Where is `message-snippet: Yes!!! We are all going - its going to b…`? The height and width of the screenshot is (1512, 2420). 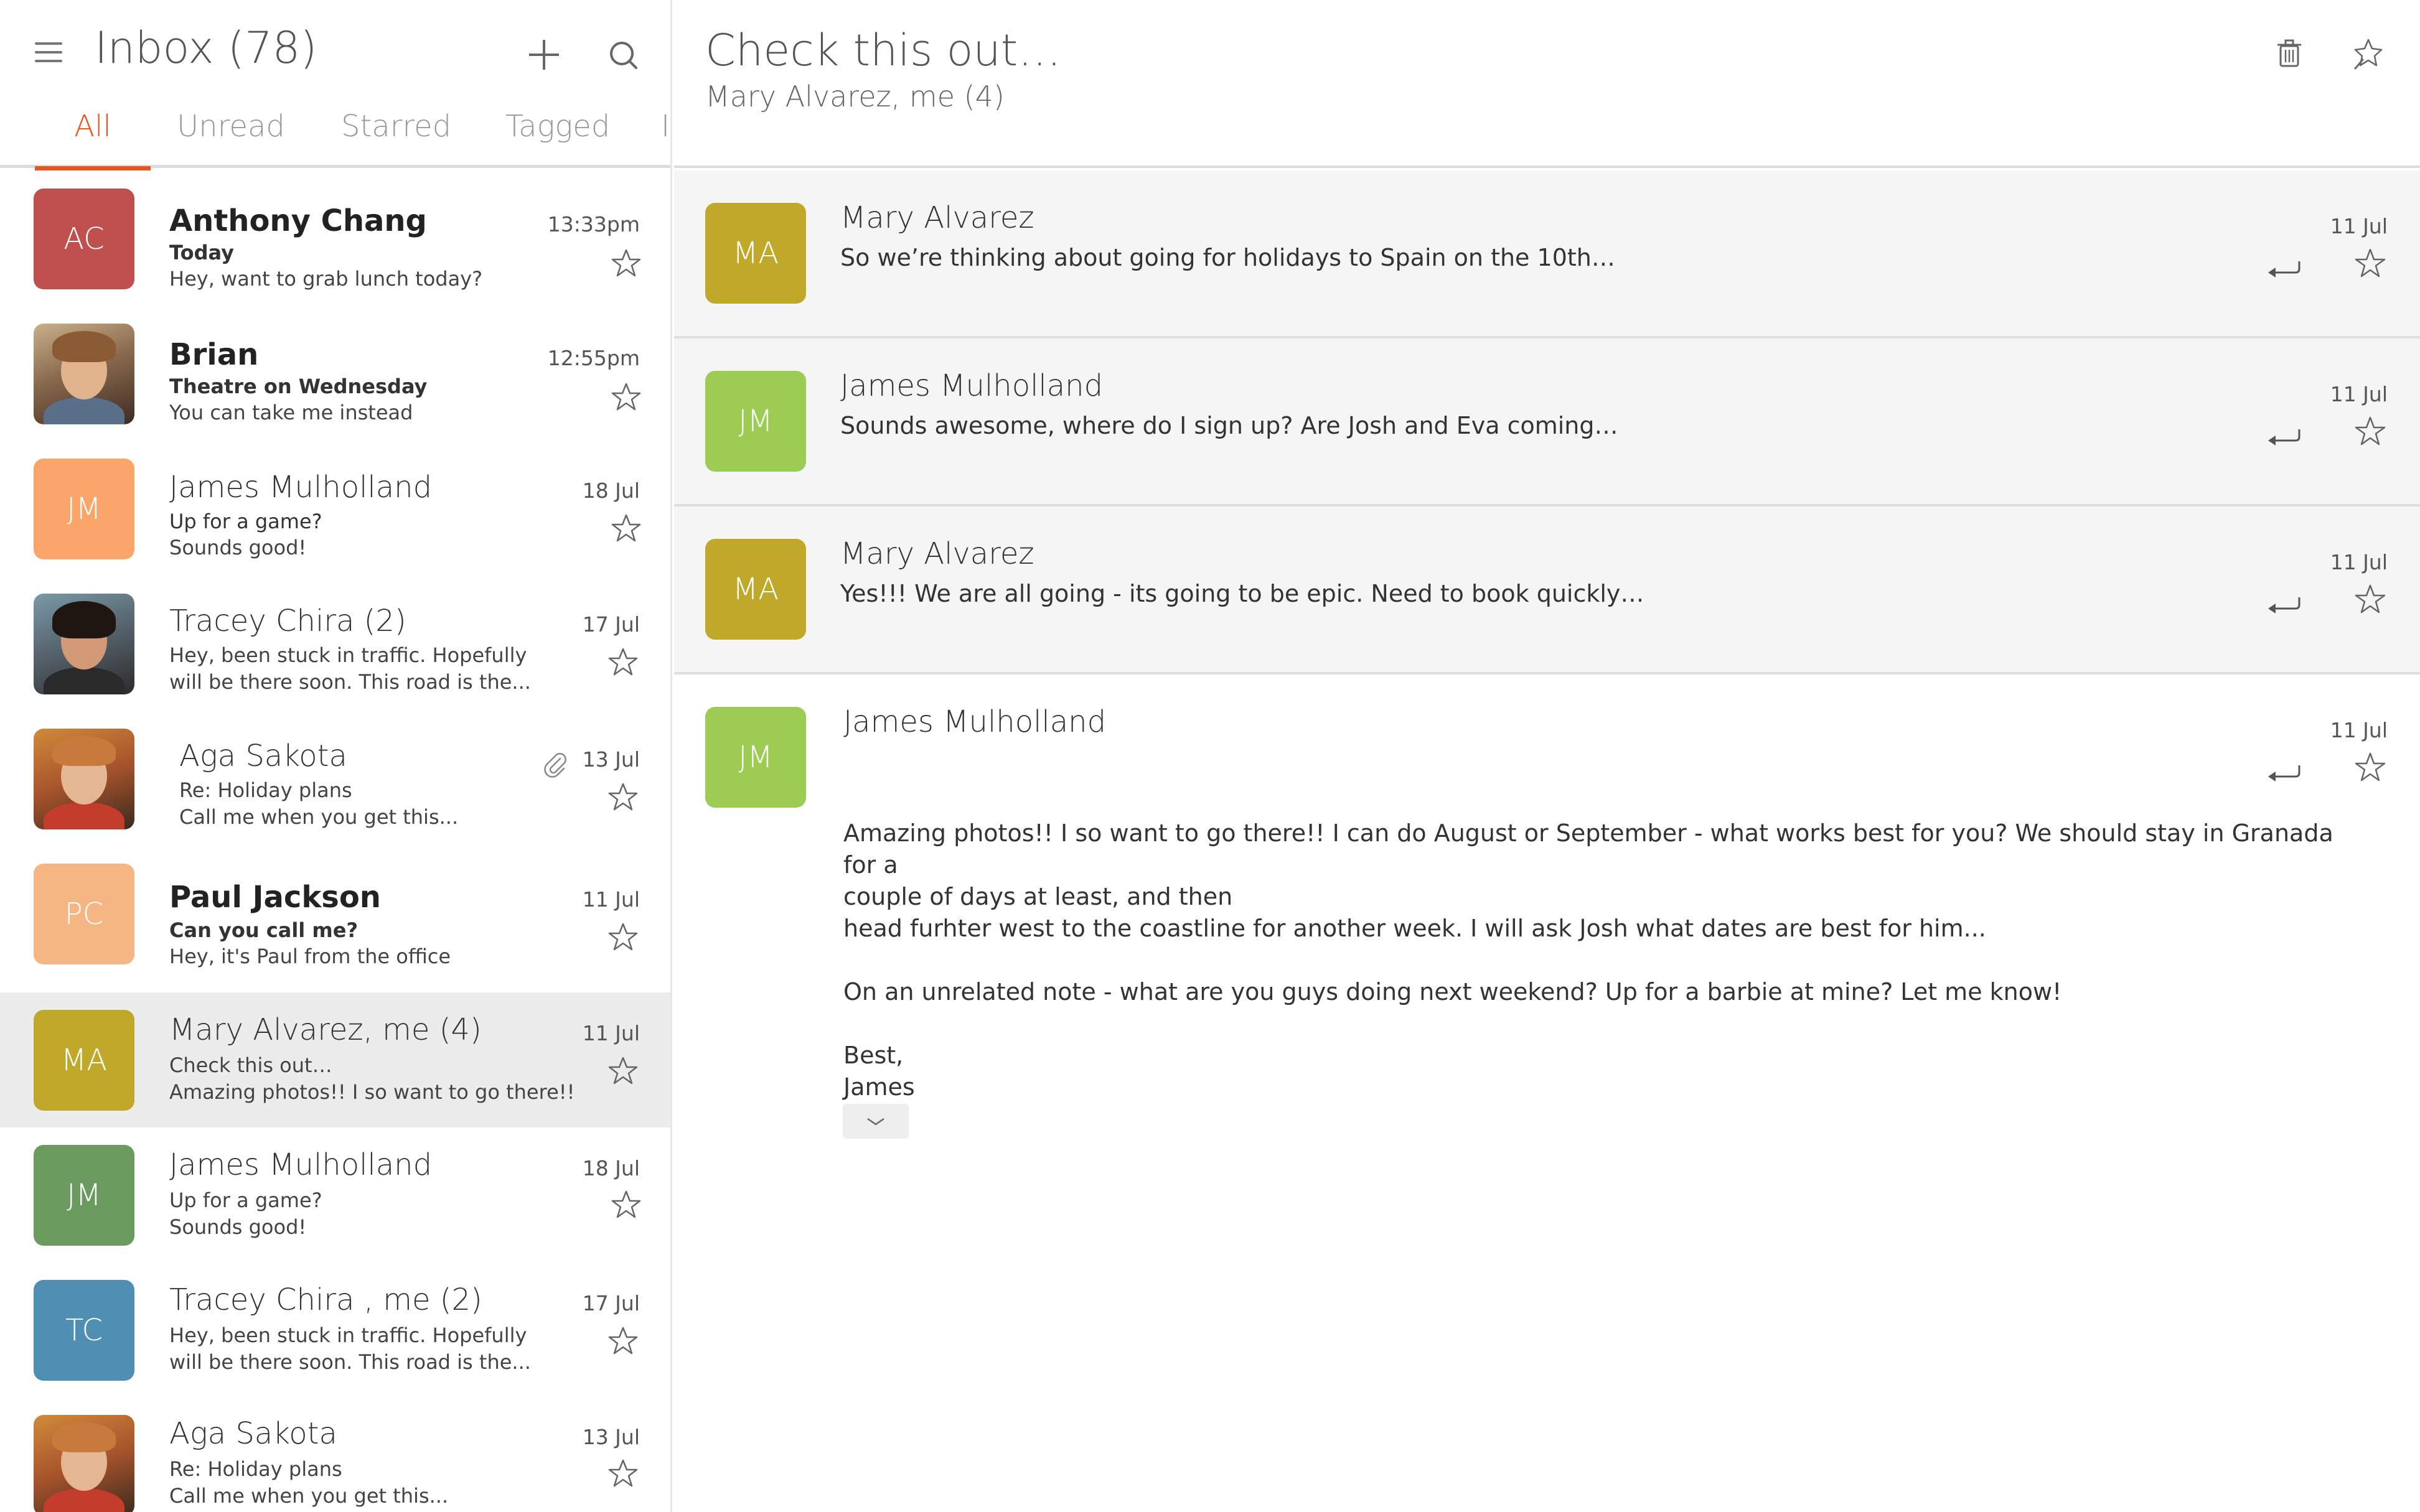 message-snippet: Yes!!! We are all going - its going to b… is located at coordinates (1242, 593).